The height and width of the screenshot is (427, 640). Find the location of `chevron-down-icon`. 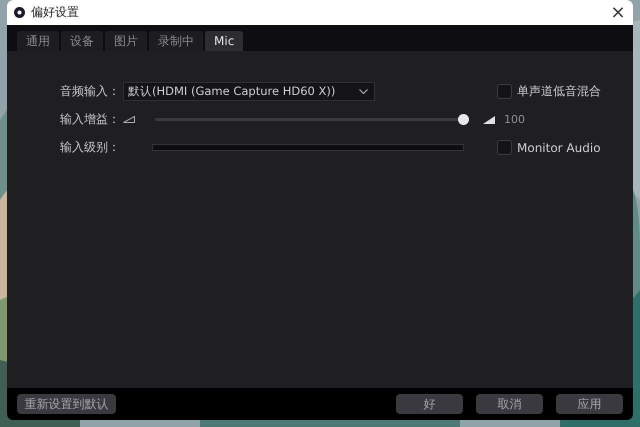

chevron-down-icon is located at coordinates (363, 91).